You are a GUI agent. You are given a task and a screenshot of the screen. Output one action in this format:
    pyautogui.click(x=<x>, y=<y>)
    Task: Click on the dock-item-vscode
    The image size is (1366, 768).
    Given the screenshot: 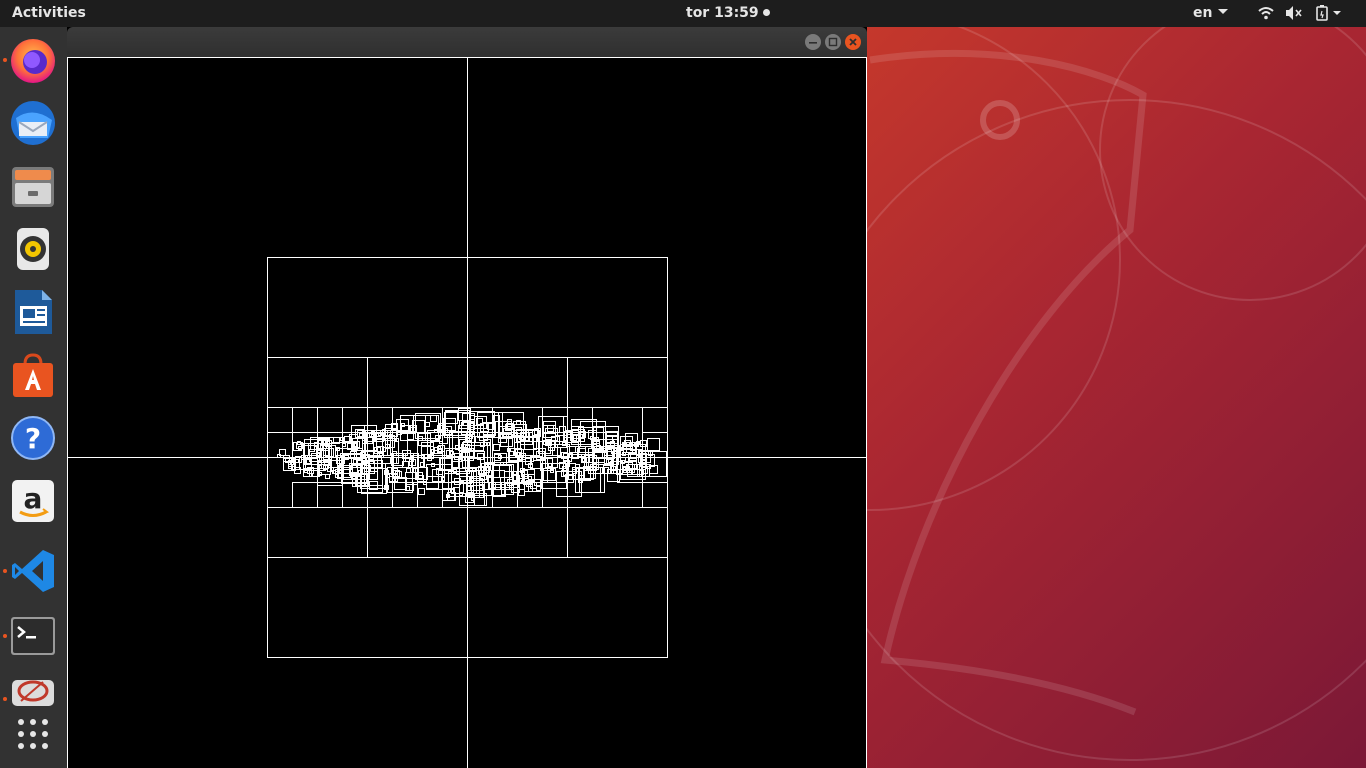 What is the action you would take?
    pyautogui.click(x=33, y=571)
    